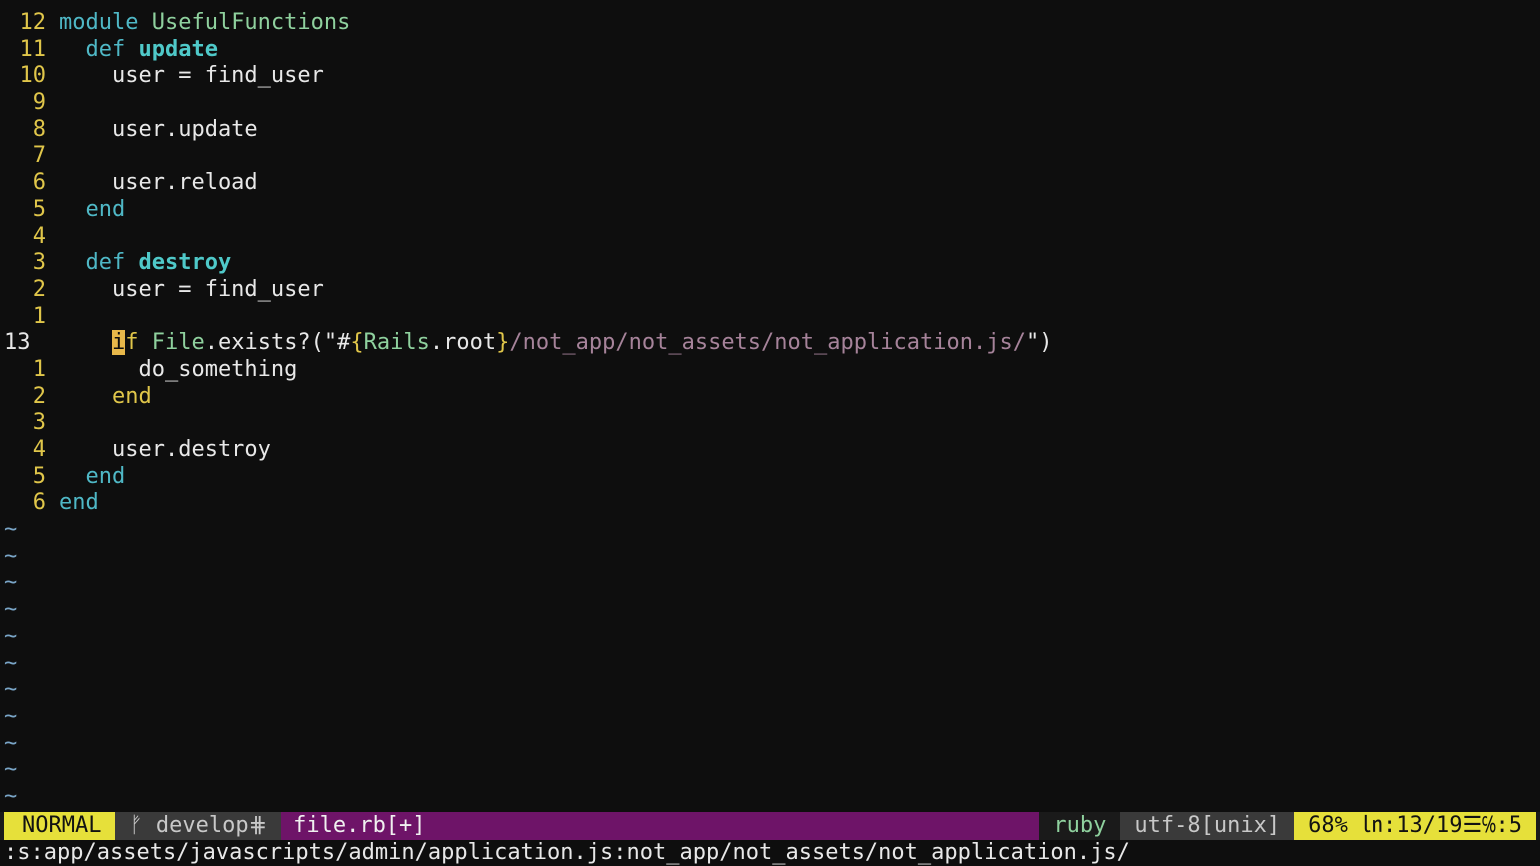  What do you see at coordinates (178, 343) in the screenshot?
I see `code-token: File` at bounding box center [178, 343].